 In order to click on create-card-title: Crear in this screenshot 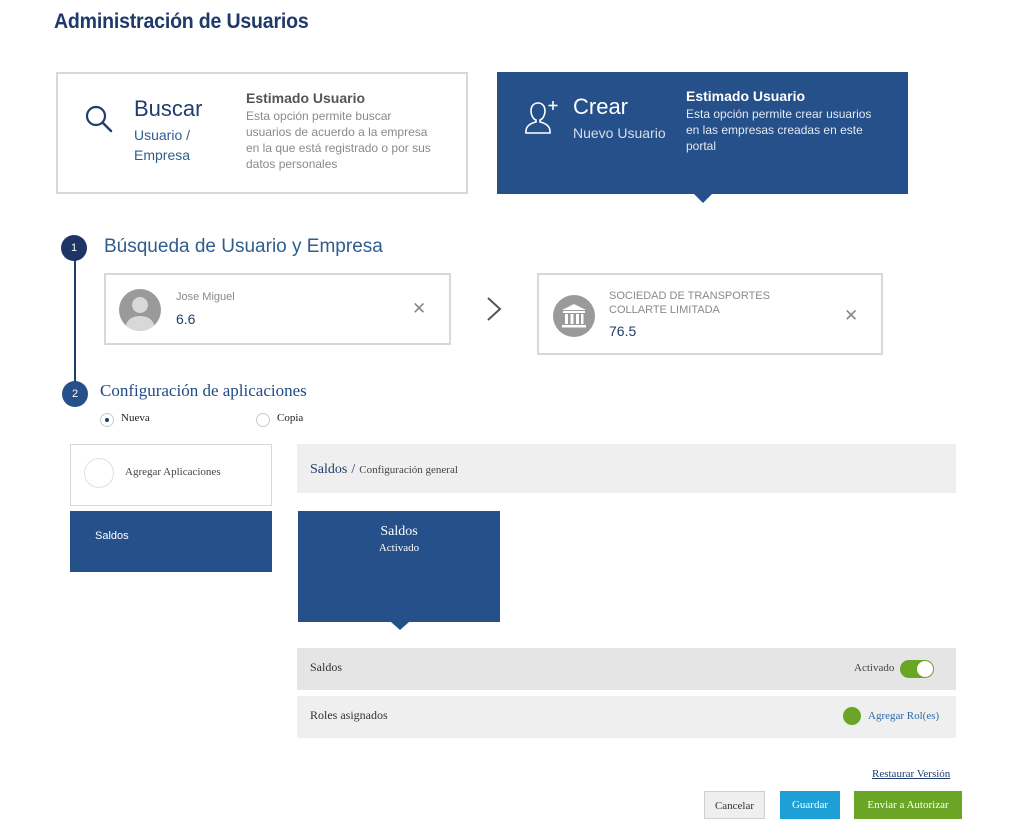, I will do `click(601, 106)`.